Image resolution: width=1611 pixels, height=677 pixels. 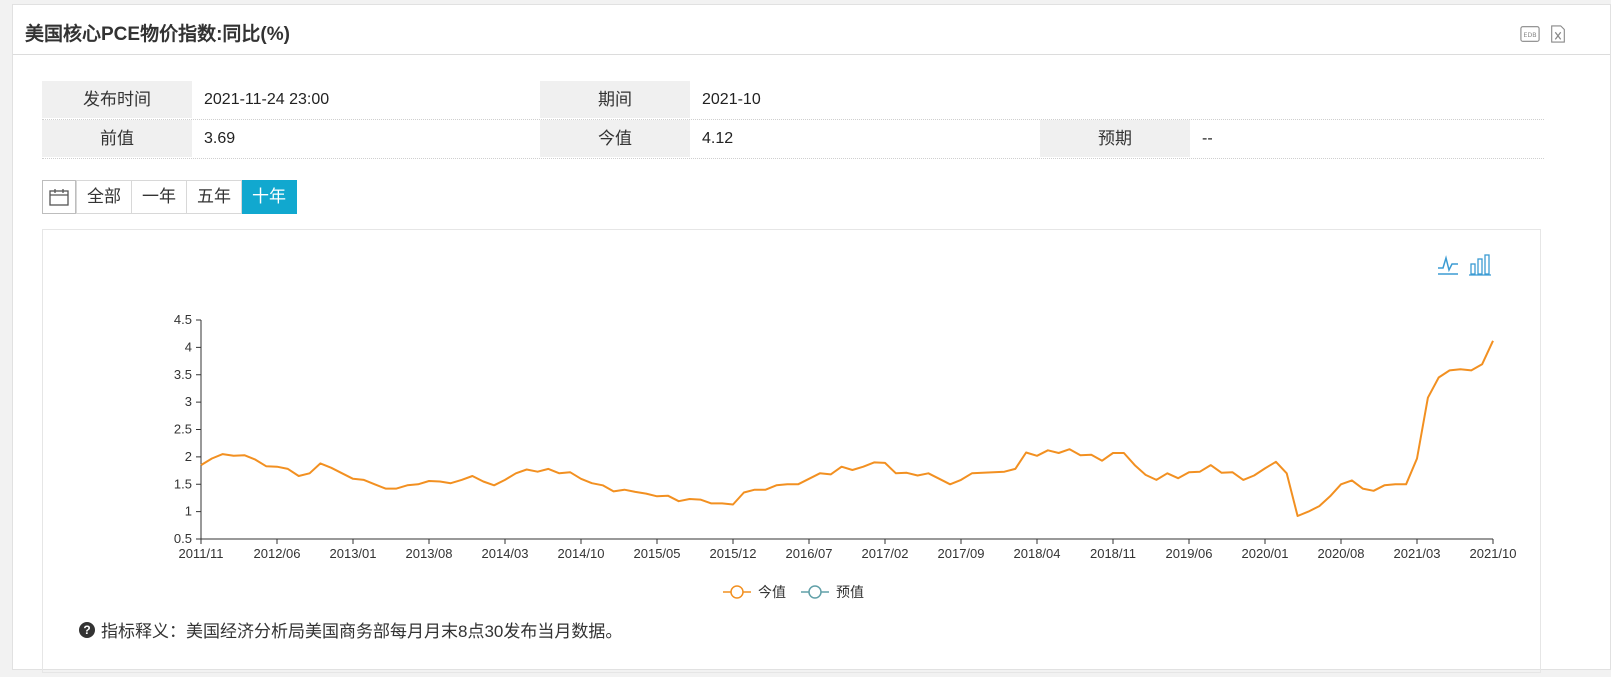 What do you see at coordinates (615, 138) in the screenshot?
I see `current-label: 今值` at bounding box center [615, 138].